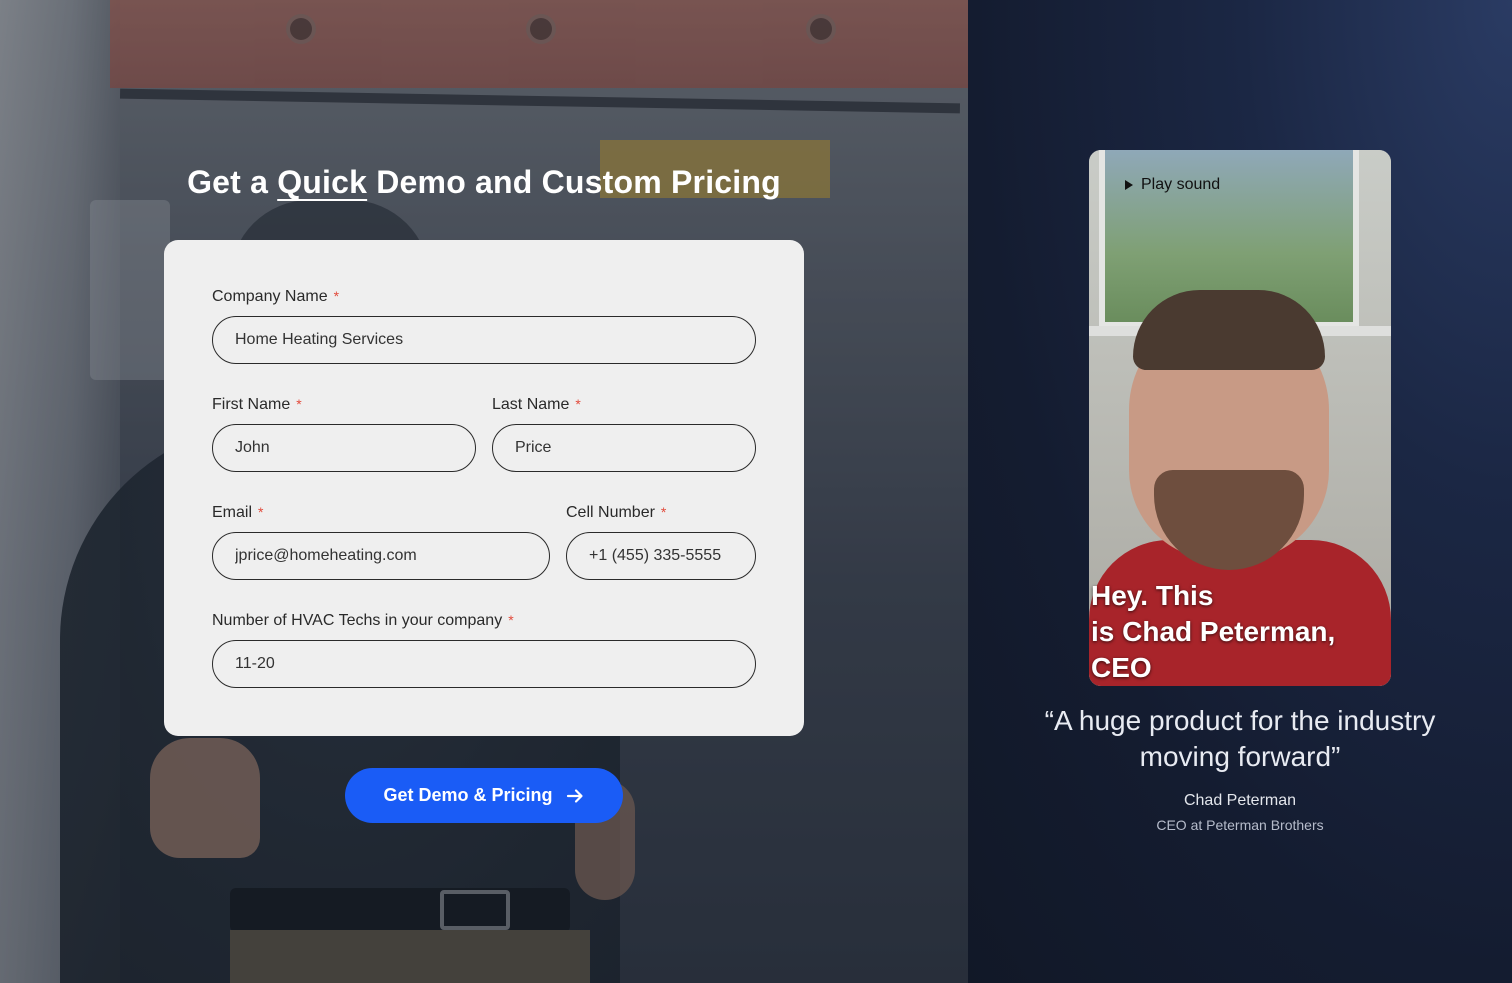 This screenshot has width=1512, height=983. What do you see at coordinates (381, 556) in the screenshot?
I see `email-input` at bounding box center [381, 556].